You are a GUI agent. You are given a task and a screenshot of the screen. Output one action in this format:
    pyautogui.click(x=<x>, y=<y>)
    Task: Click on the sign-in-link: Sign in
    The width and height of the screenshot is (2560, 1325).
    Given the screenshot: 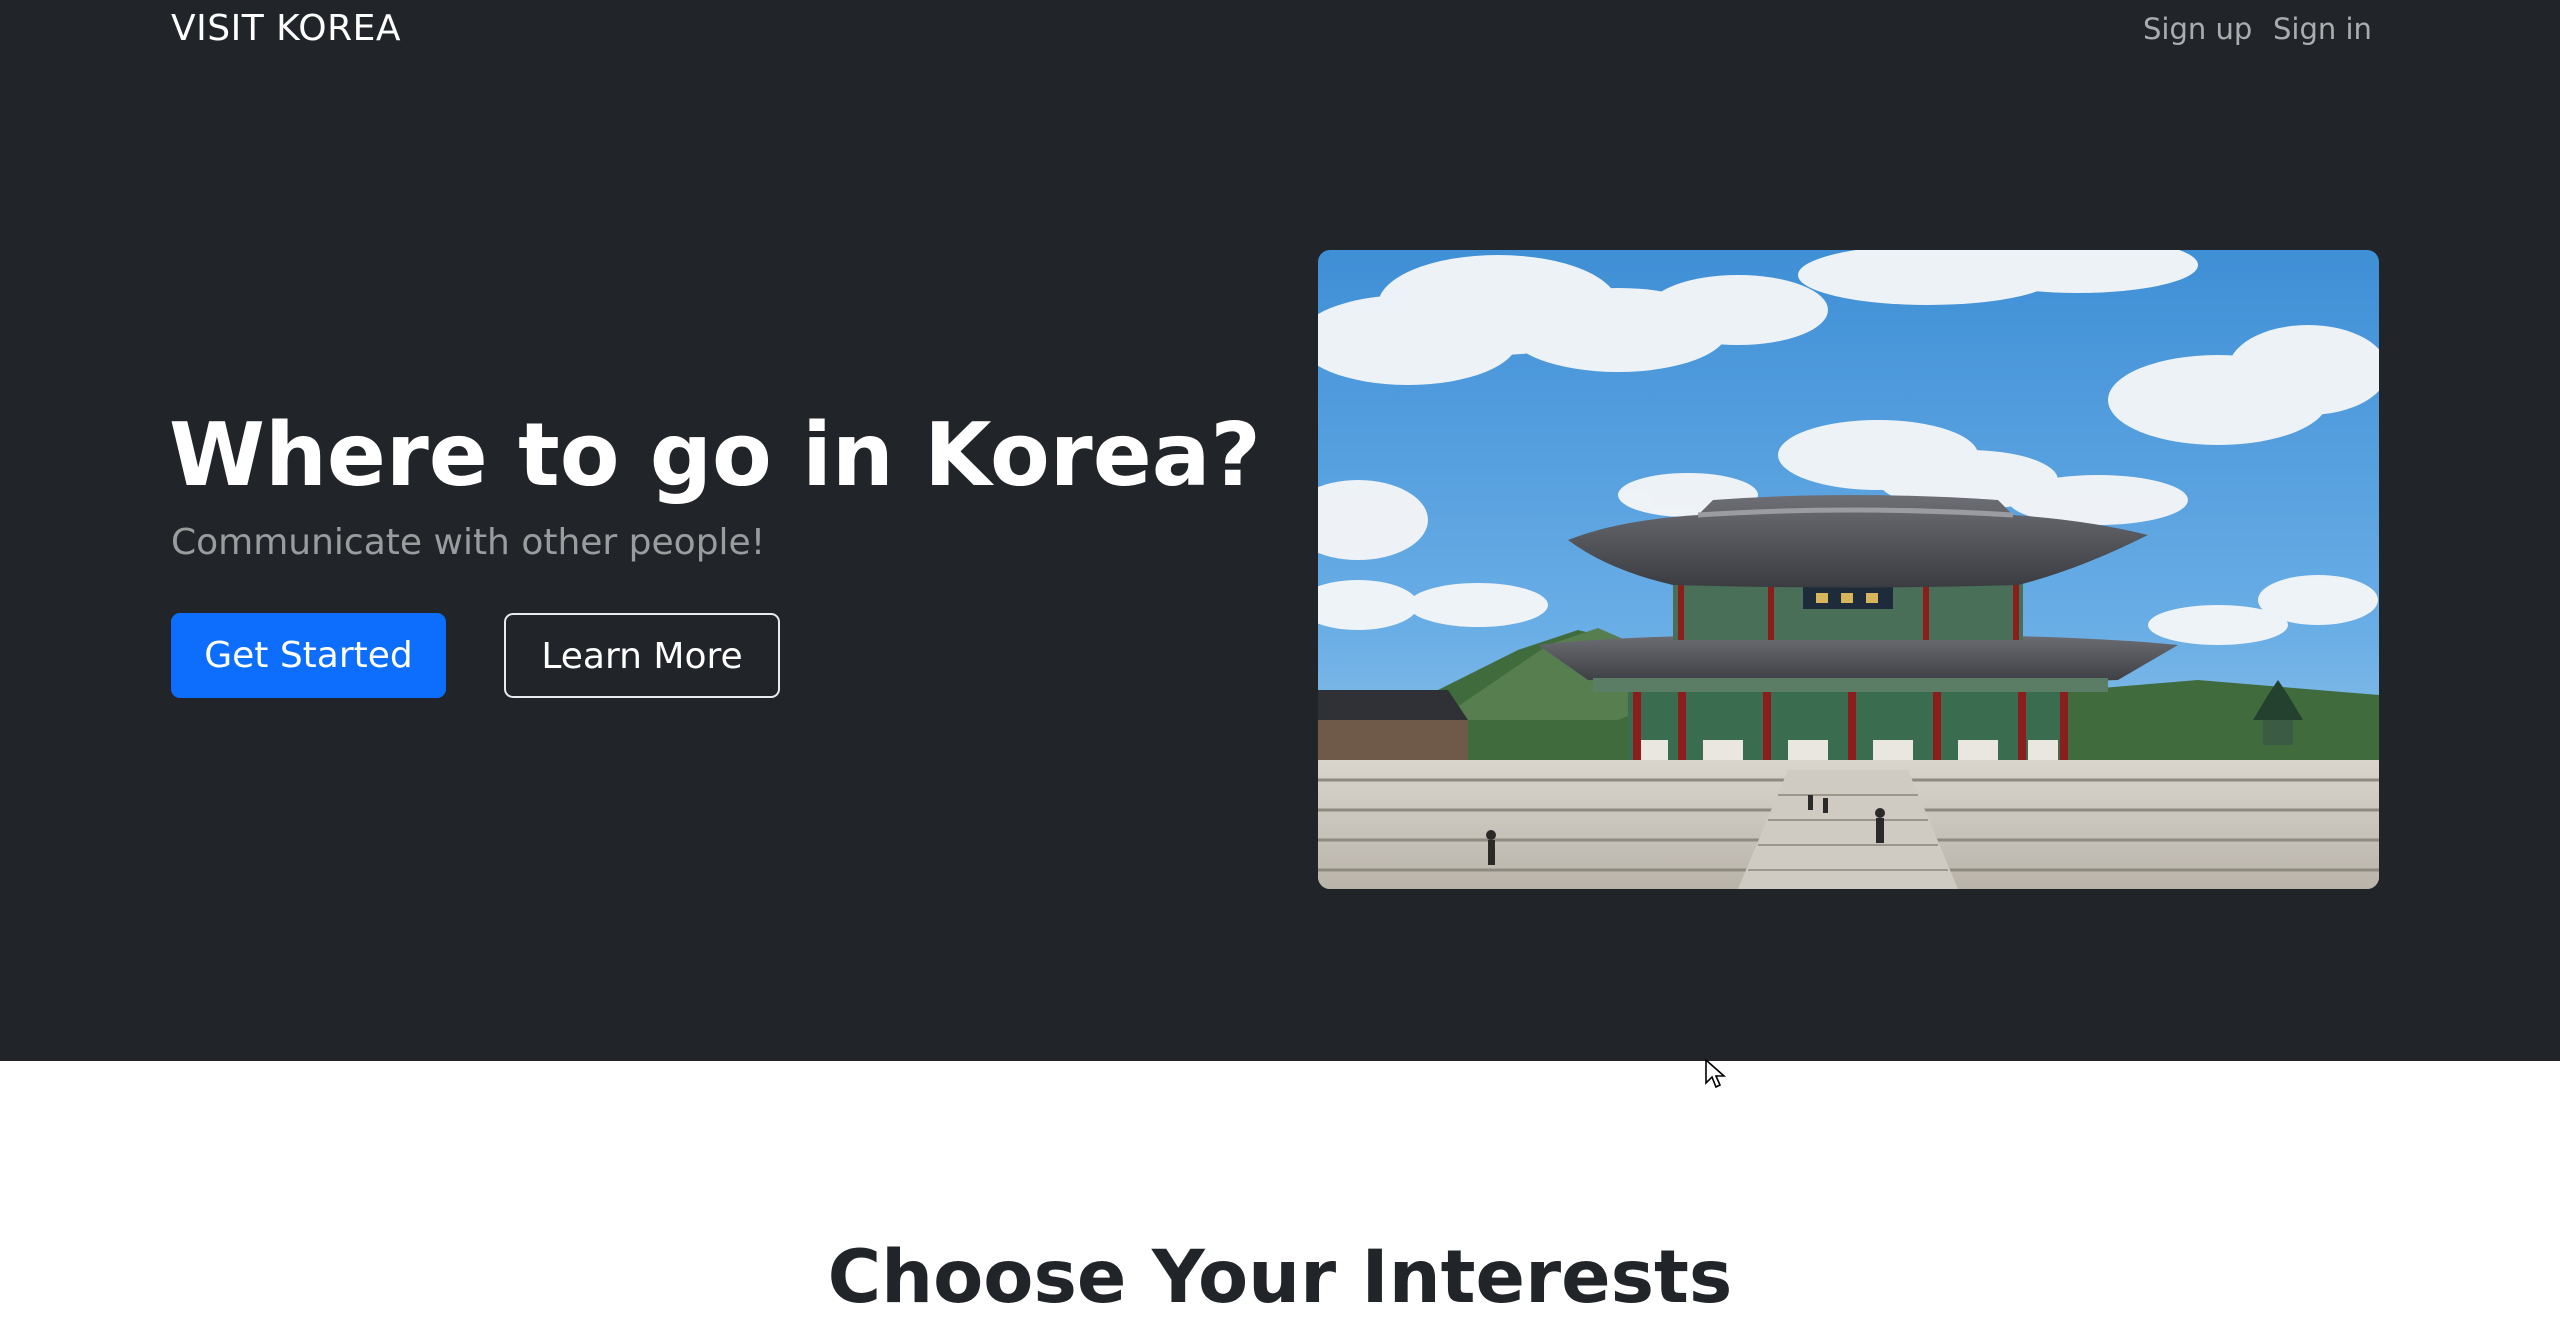 What is the action you would take?
    pyautogui.click(x=2322, y=29)
    